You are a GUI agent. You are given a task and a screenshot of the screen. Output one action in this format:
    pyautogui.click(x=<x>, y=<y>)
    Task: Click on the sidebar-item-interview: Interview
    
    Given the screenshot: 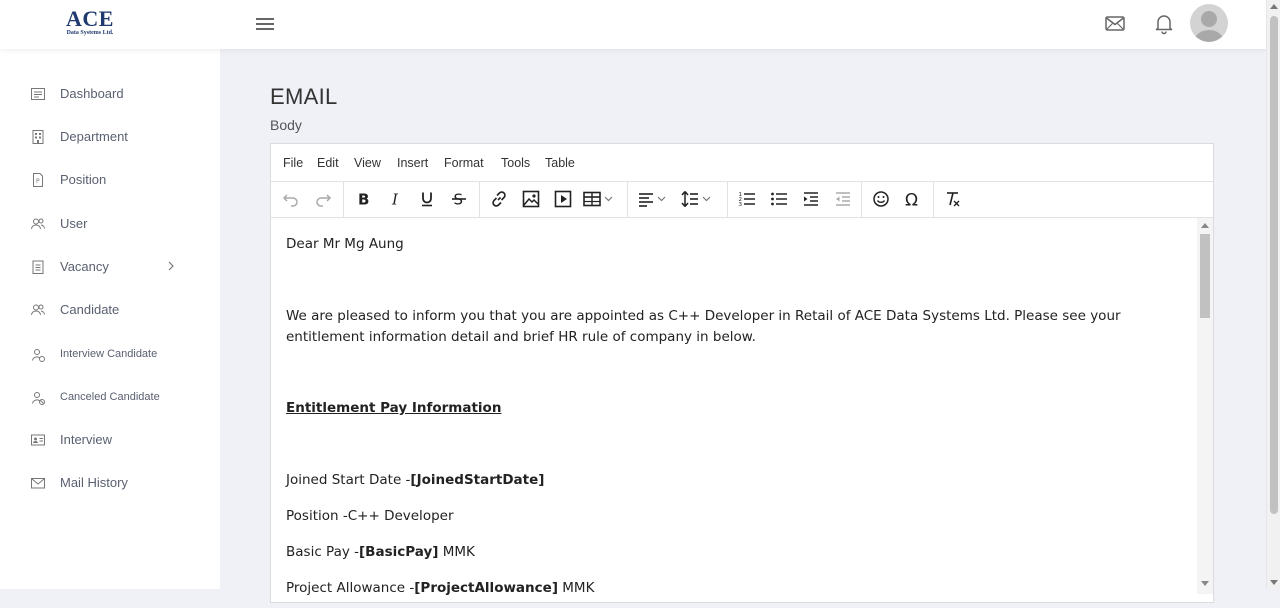 What is the action you would take?
    pyautogui.click(x=110, y=440)
    